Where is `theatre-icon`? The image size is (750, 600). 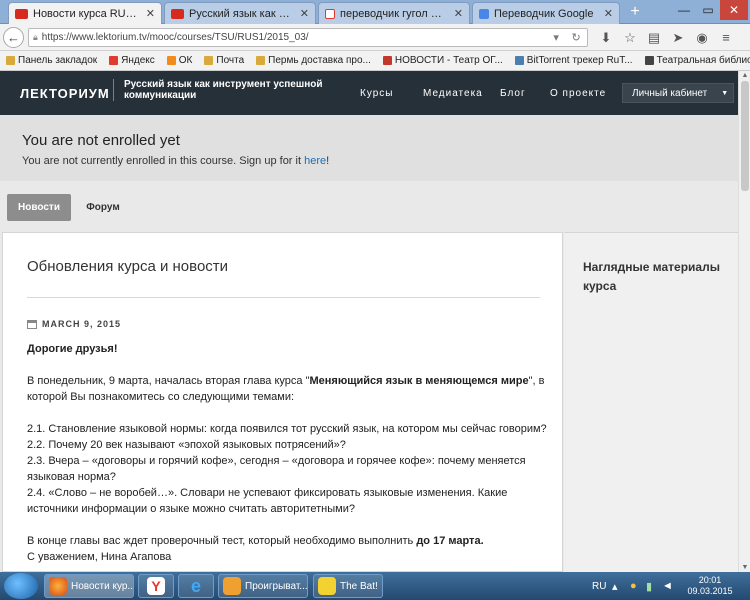 theatre-icon is located at coordinates (387, 60).